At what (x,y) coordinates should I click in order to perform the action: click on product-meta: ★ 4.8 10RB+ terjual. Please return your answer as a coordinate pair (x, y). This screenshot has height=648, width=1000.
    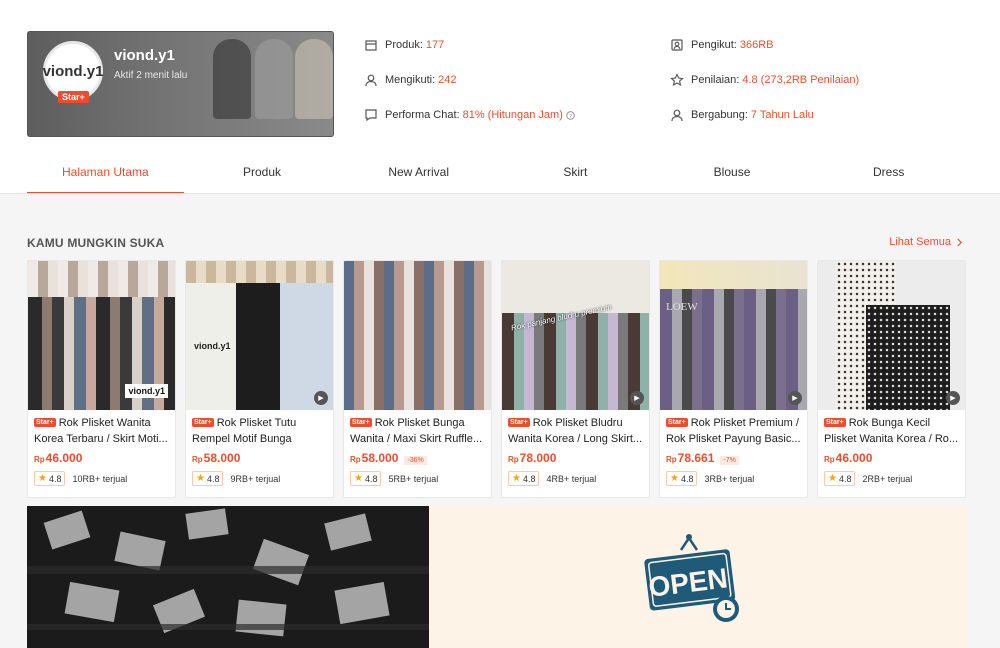
    Looking at the image, I should click on (101, 476).